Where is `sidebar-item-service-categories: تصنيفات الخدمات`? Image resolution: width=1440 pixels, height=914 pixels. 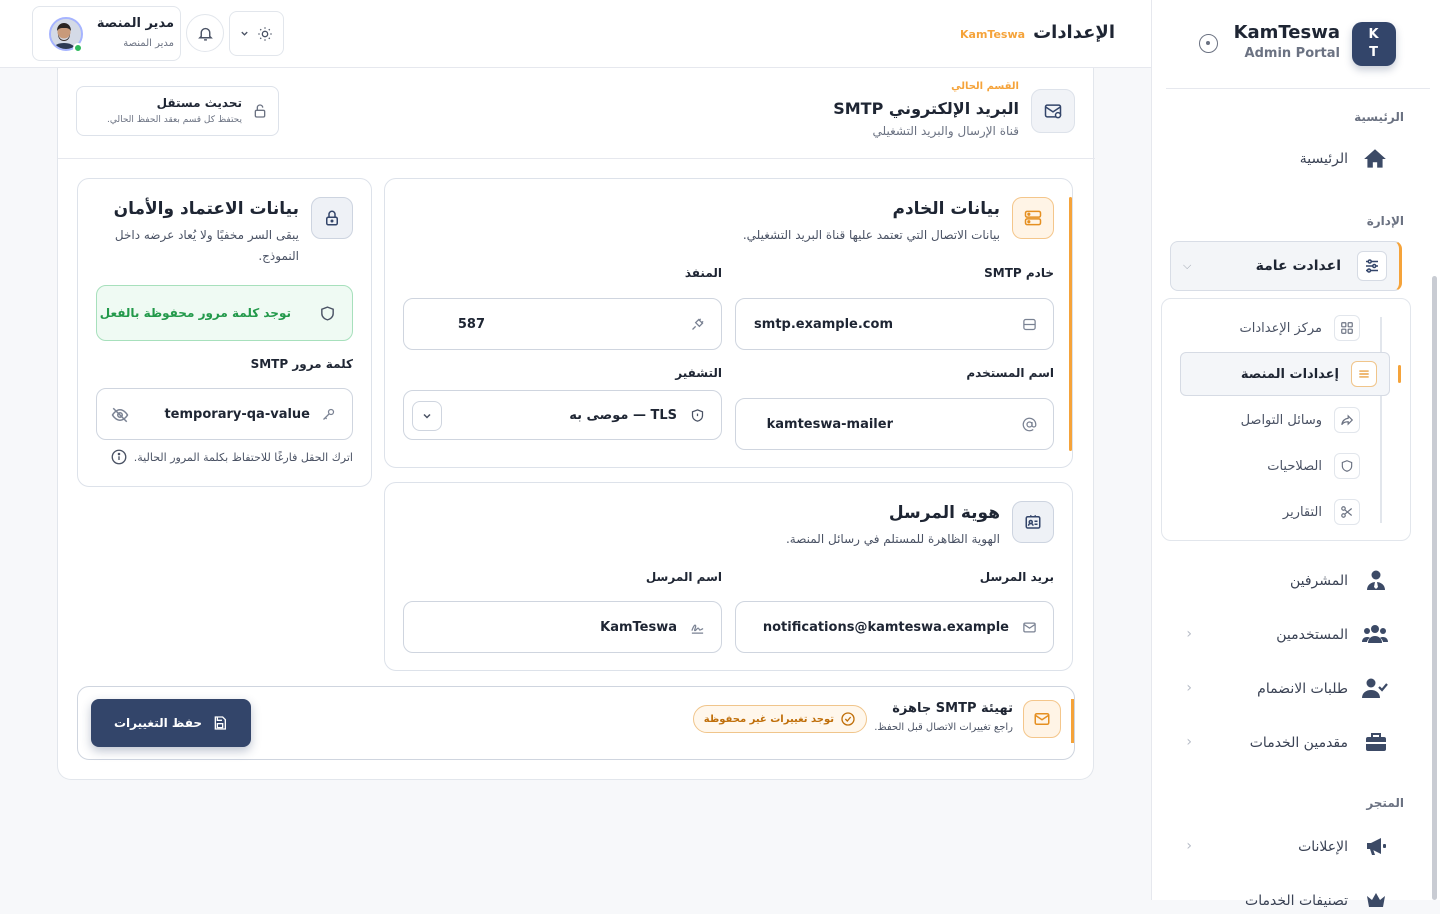
sidebar-item-service-categories: تصنيفات الخدمات is located at coordinates (1316, 901).